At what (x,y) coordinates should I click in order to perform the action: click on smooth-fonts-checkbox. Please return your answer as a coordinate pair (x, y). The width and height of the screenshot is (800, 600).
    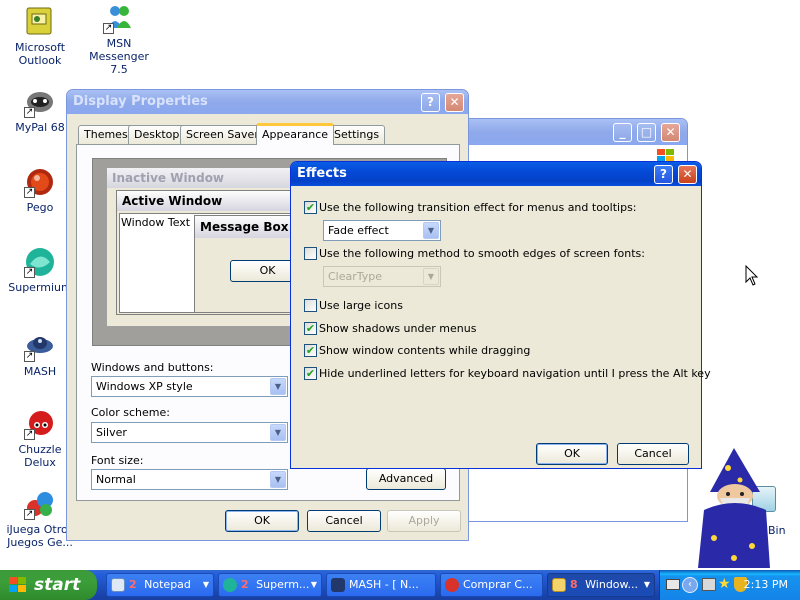
    Looking at the image, I should click on (310, 253).